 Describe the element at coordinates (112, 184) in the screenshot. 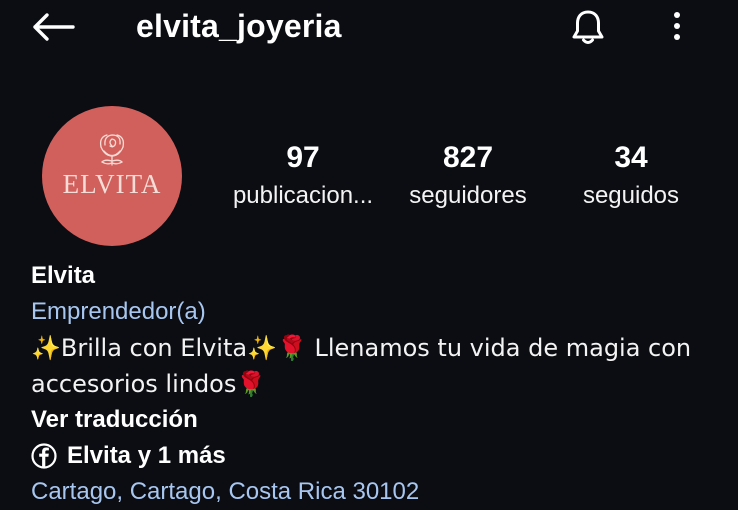

I see `avatar-brand-text: ELVITA` at that location.